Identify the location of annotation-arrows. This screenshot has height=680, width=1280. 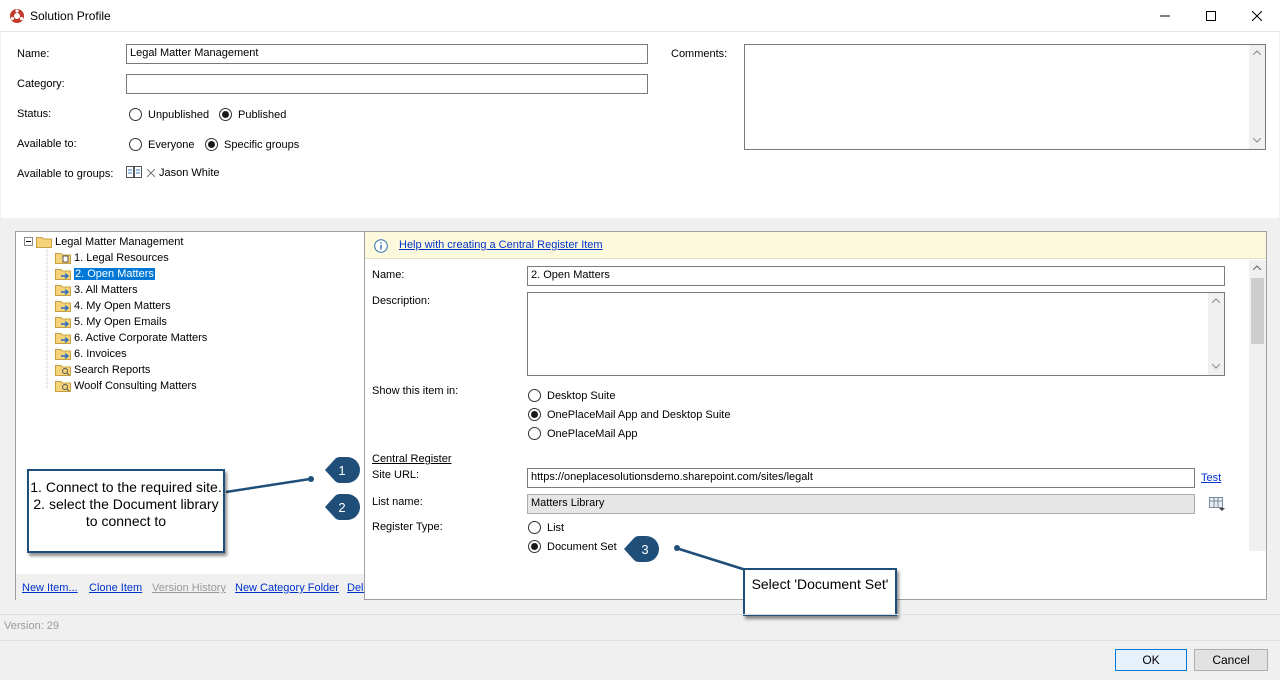
(486, 524).